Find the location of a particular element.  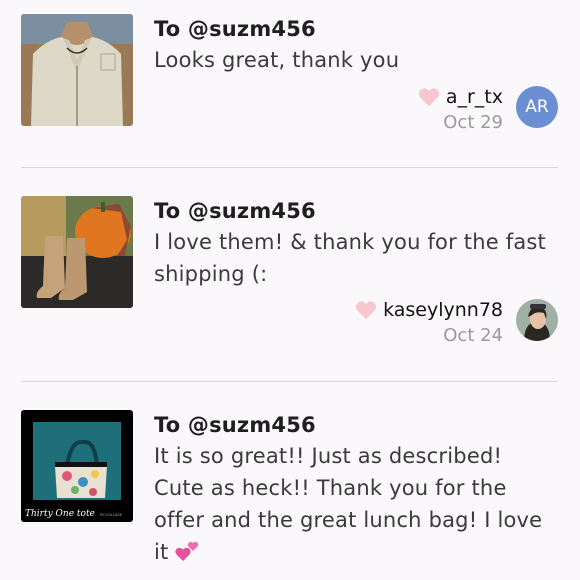

reviewer-signature: a_r_tx Oct 29 AR is located at coordinates (443, 109).